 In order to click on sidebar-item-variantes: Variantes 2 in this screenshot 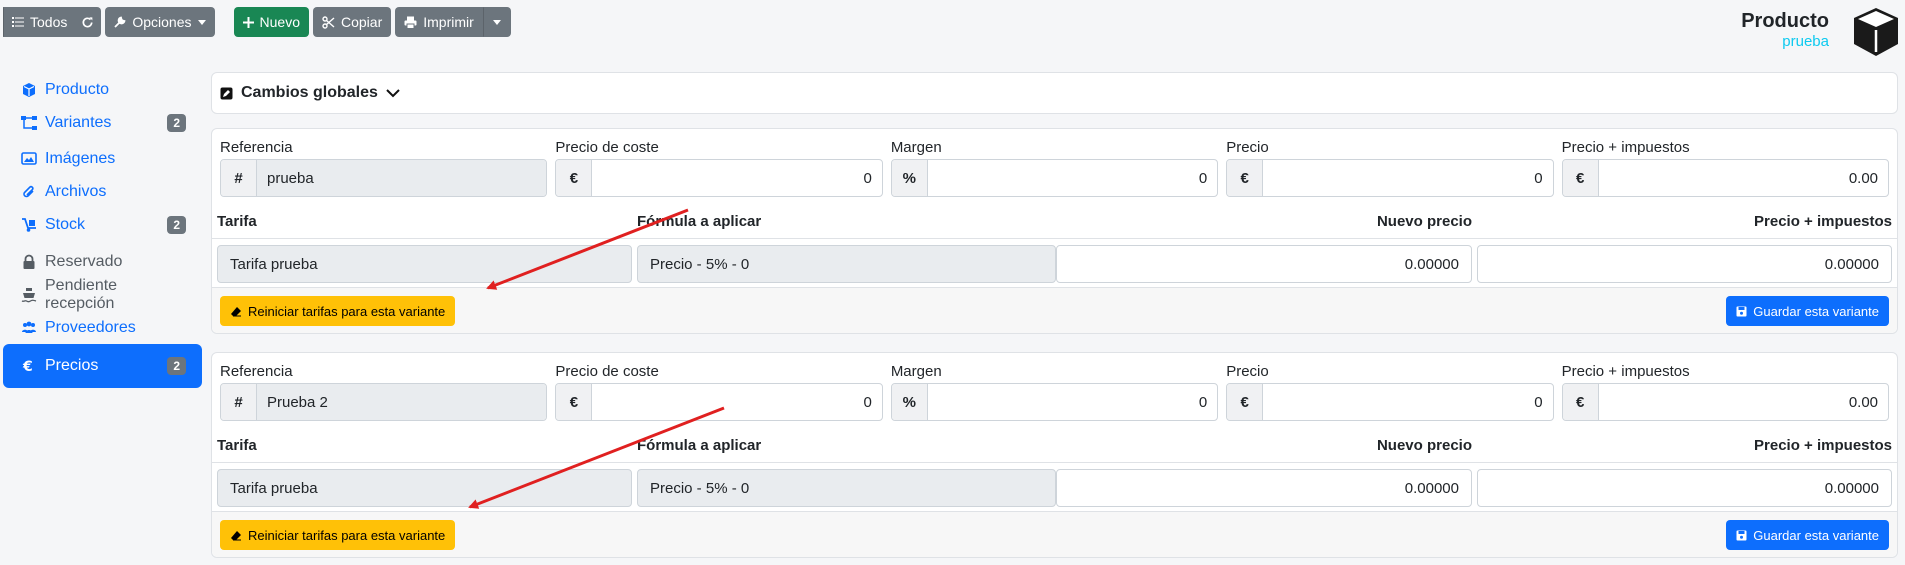, I will do `click(102, 123)`.